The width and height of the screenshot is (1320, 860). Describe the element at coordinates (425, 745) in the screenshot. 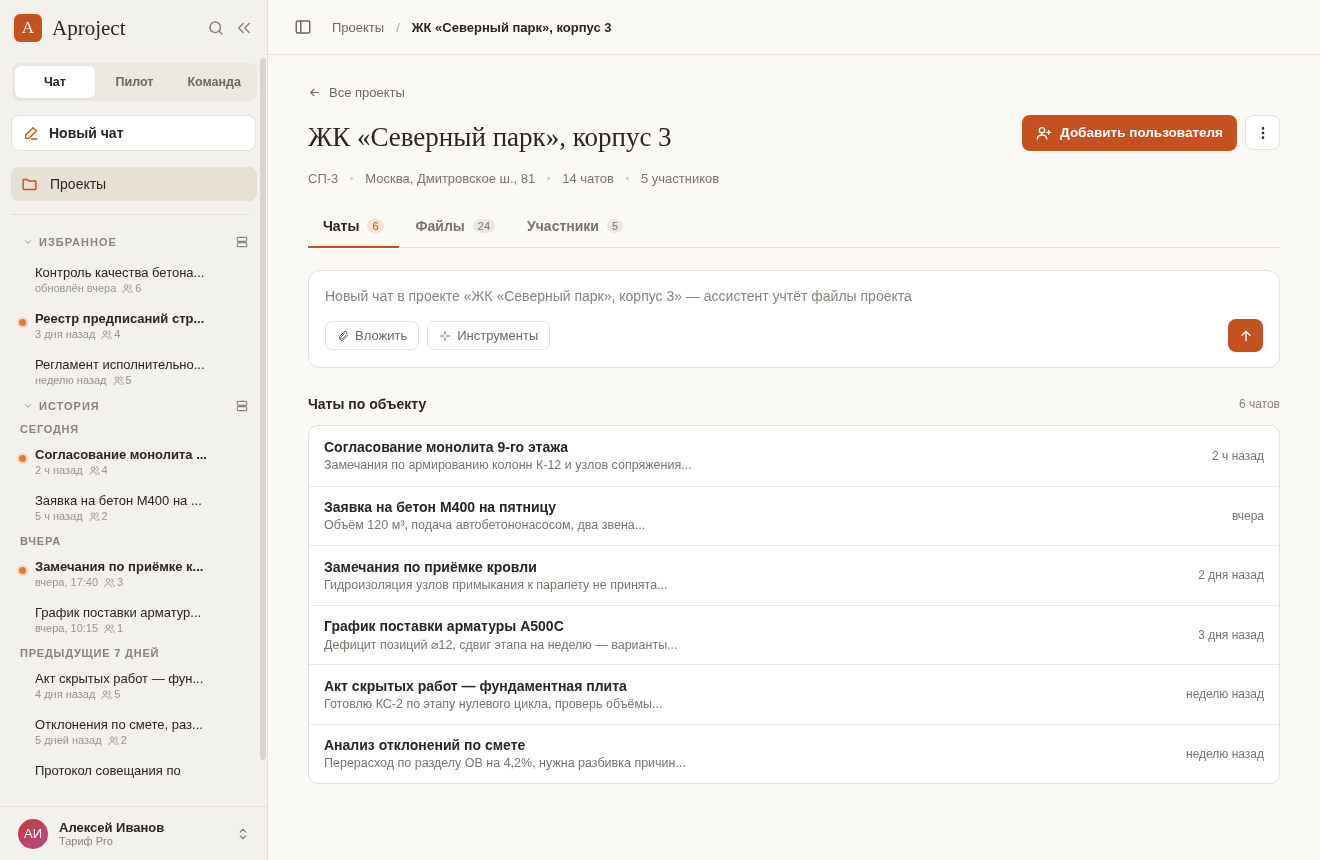

I see `chat-title: Анализ отклонений по смете` at that location.